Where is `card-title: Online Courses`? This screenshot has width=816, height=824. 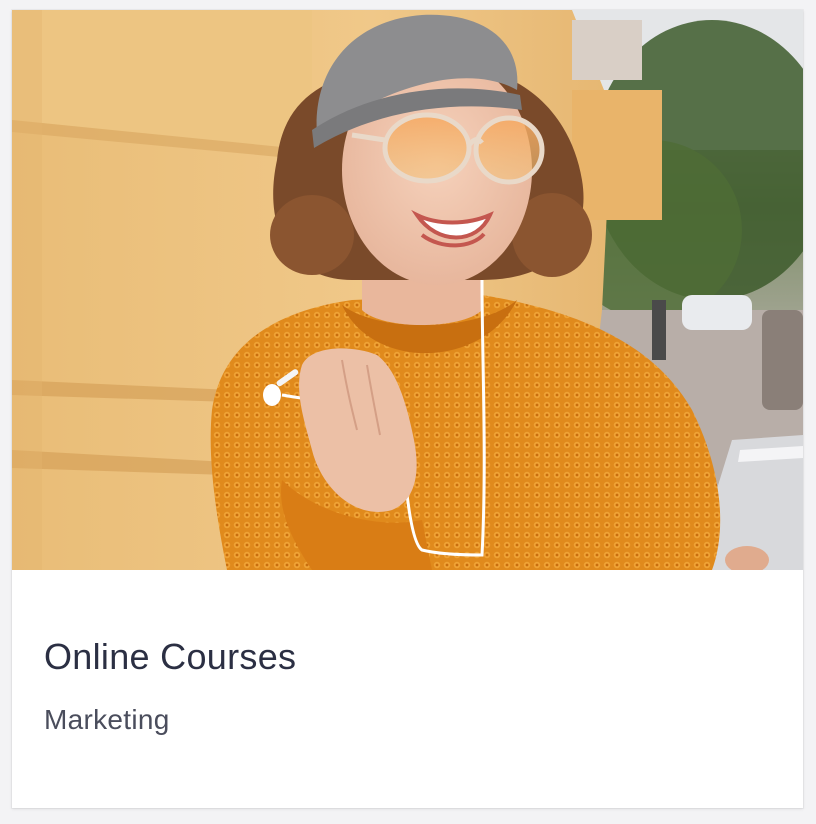
card-title: Online Courses is located at coordinates (170, 657).